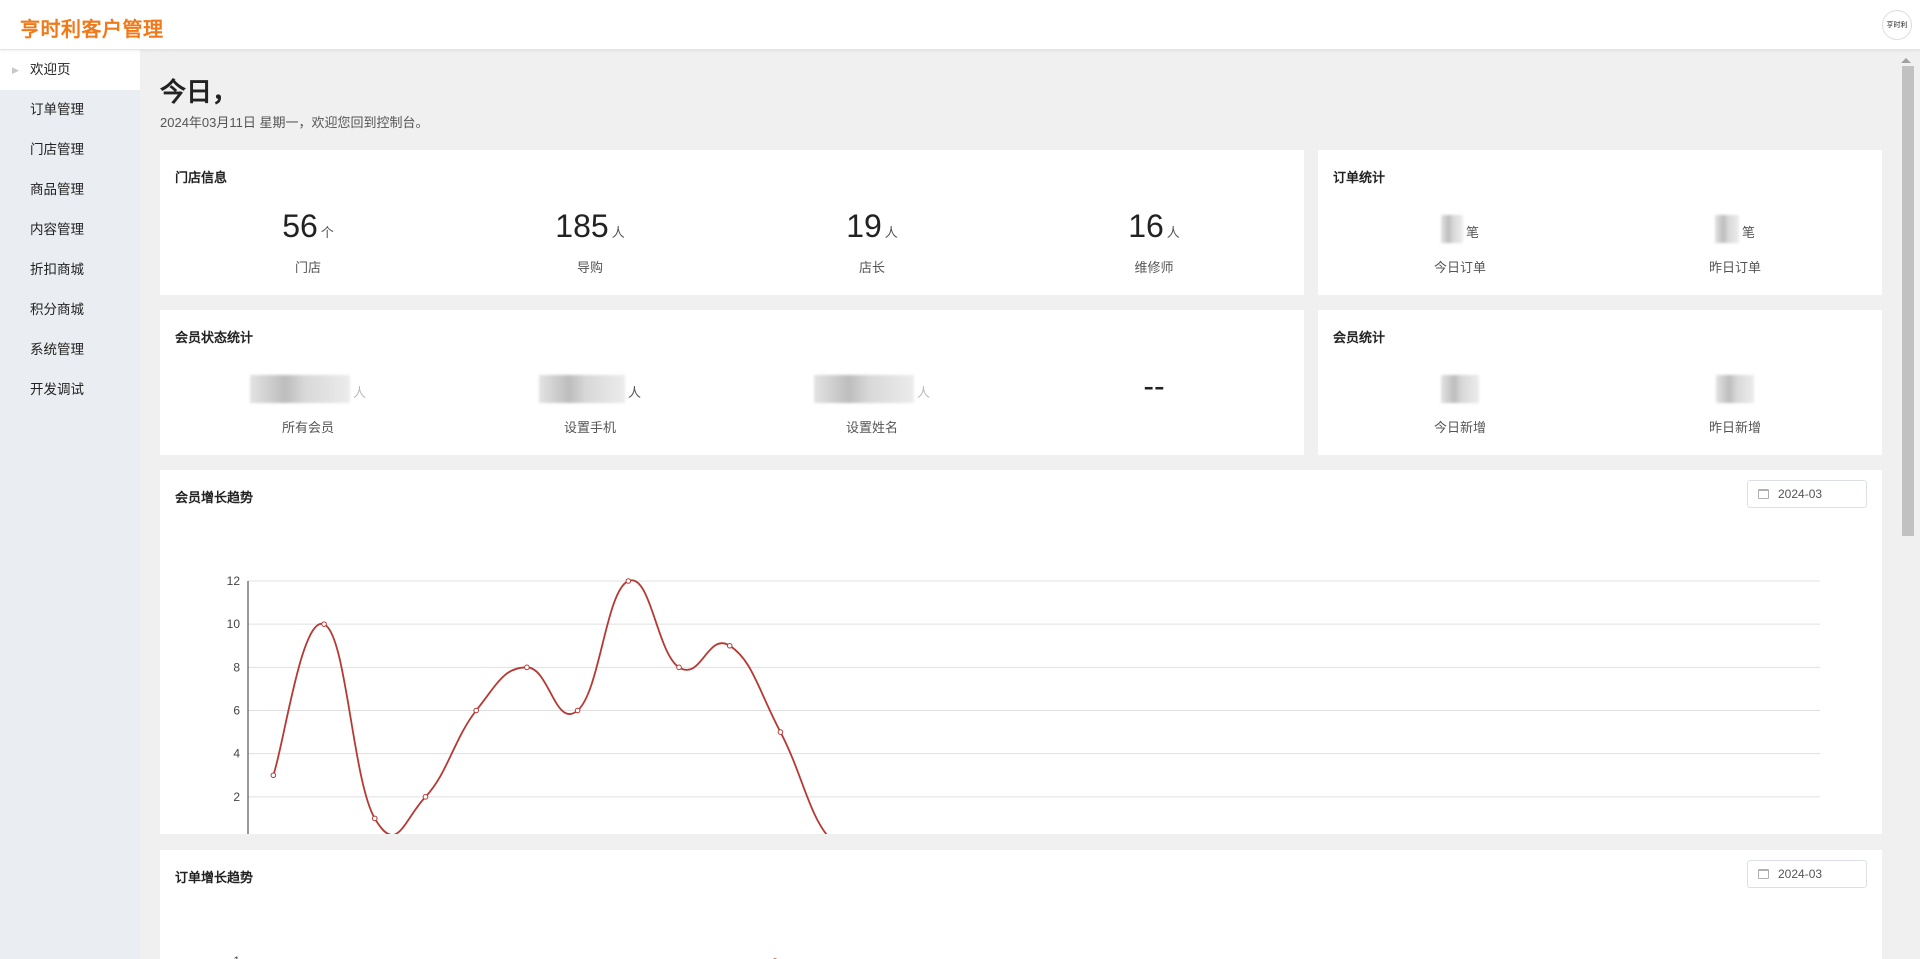 The image size is (1920, 959). I want to click on stat-placeholder: --, so click(1154, 391).